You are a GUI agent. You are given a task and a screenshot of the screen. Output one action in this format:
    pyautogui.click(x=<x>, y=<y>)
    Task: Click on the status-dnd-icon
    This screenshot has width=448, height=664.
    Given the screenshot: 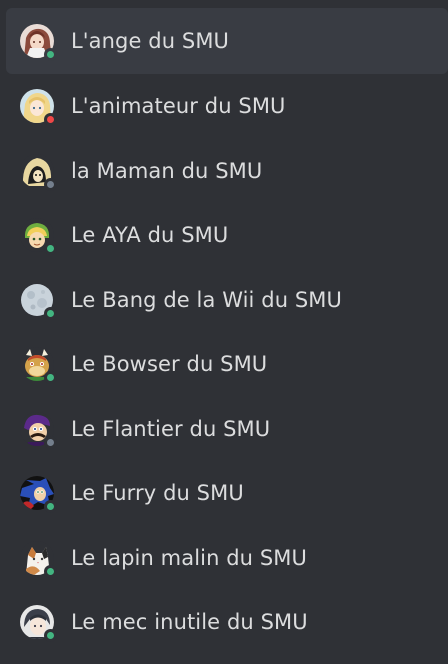 What is the action you would take?
    pyautogui.click(x=50, y=120)
    